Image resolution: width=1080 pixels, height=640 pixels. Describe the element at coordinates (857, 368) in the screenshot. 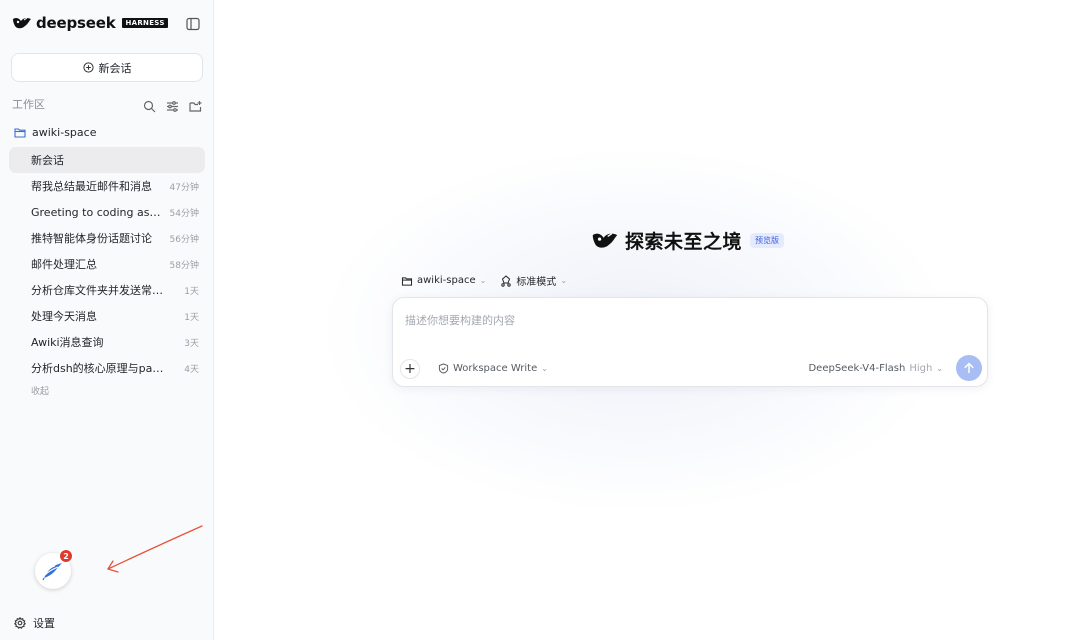

I see `model-name: DeepSeek-V4-Flash` at that location.